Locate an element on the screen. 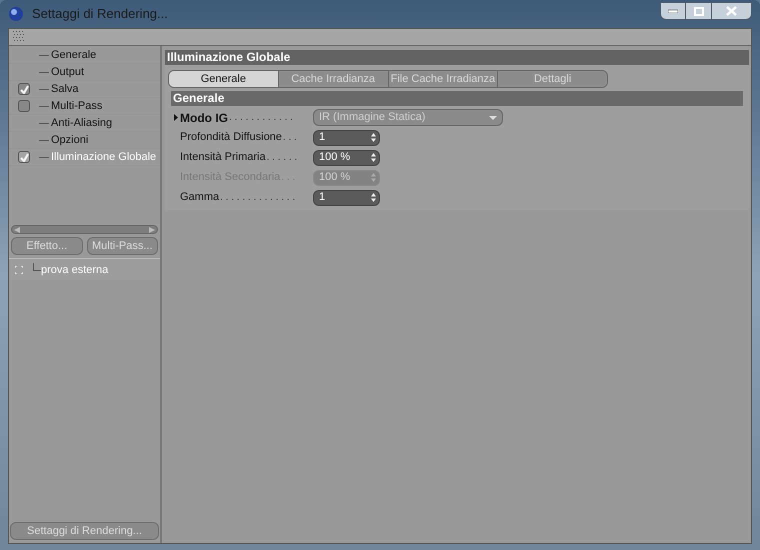  close-icon is located at coordinates (731, 11).